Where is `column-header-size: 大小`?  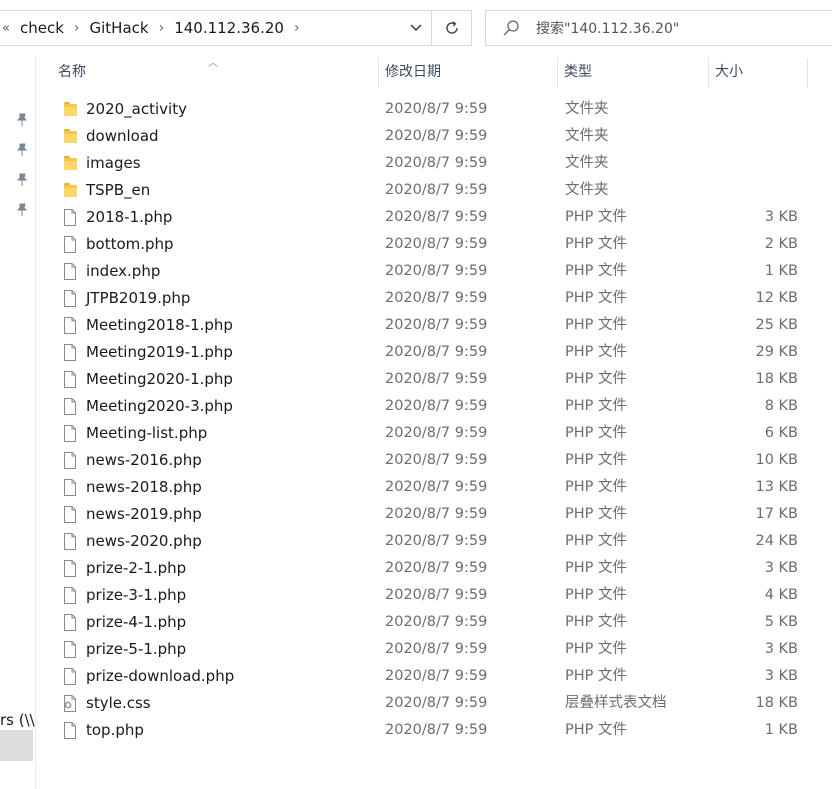 column-header-size: 大小 is located at coordinates (758, 72).